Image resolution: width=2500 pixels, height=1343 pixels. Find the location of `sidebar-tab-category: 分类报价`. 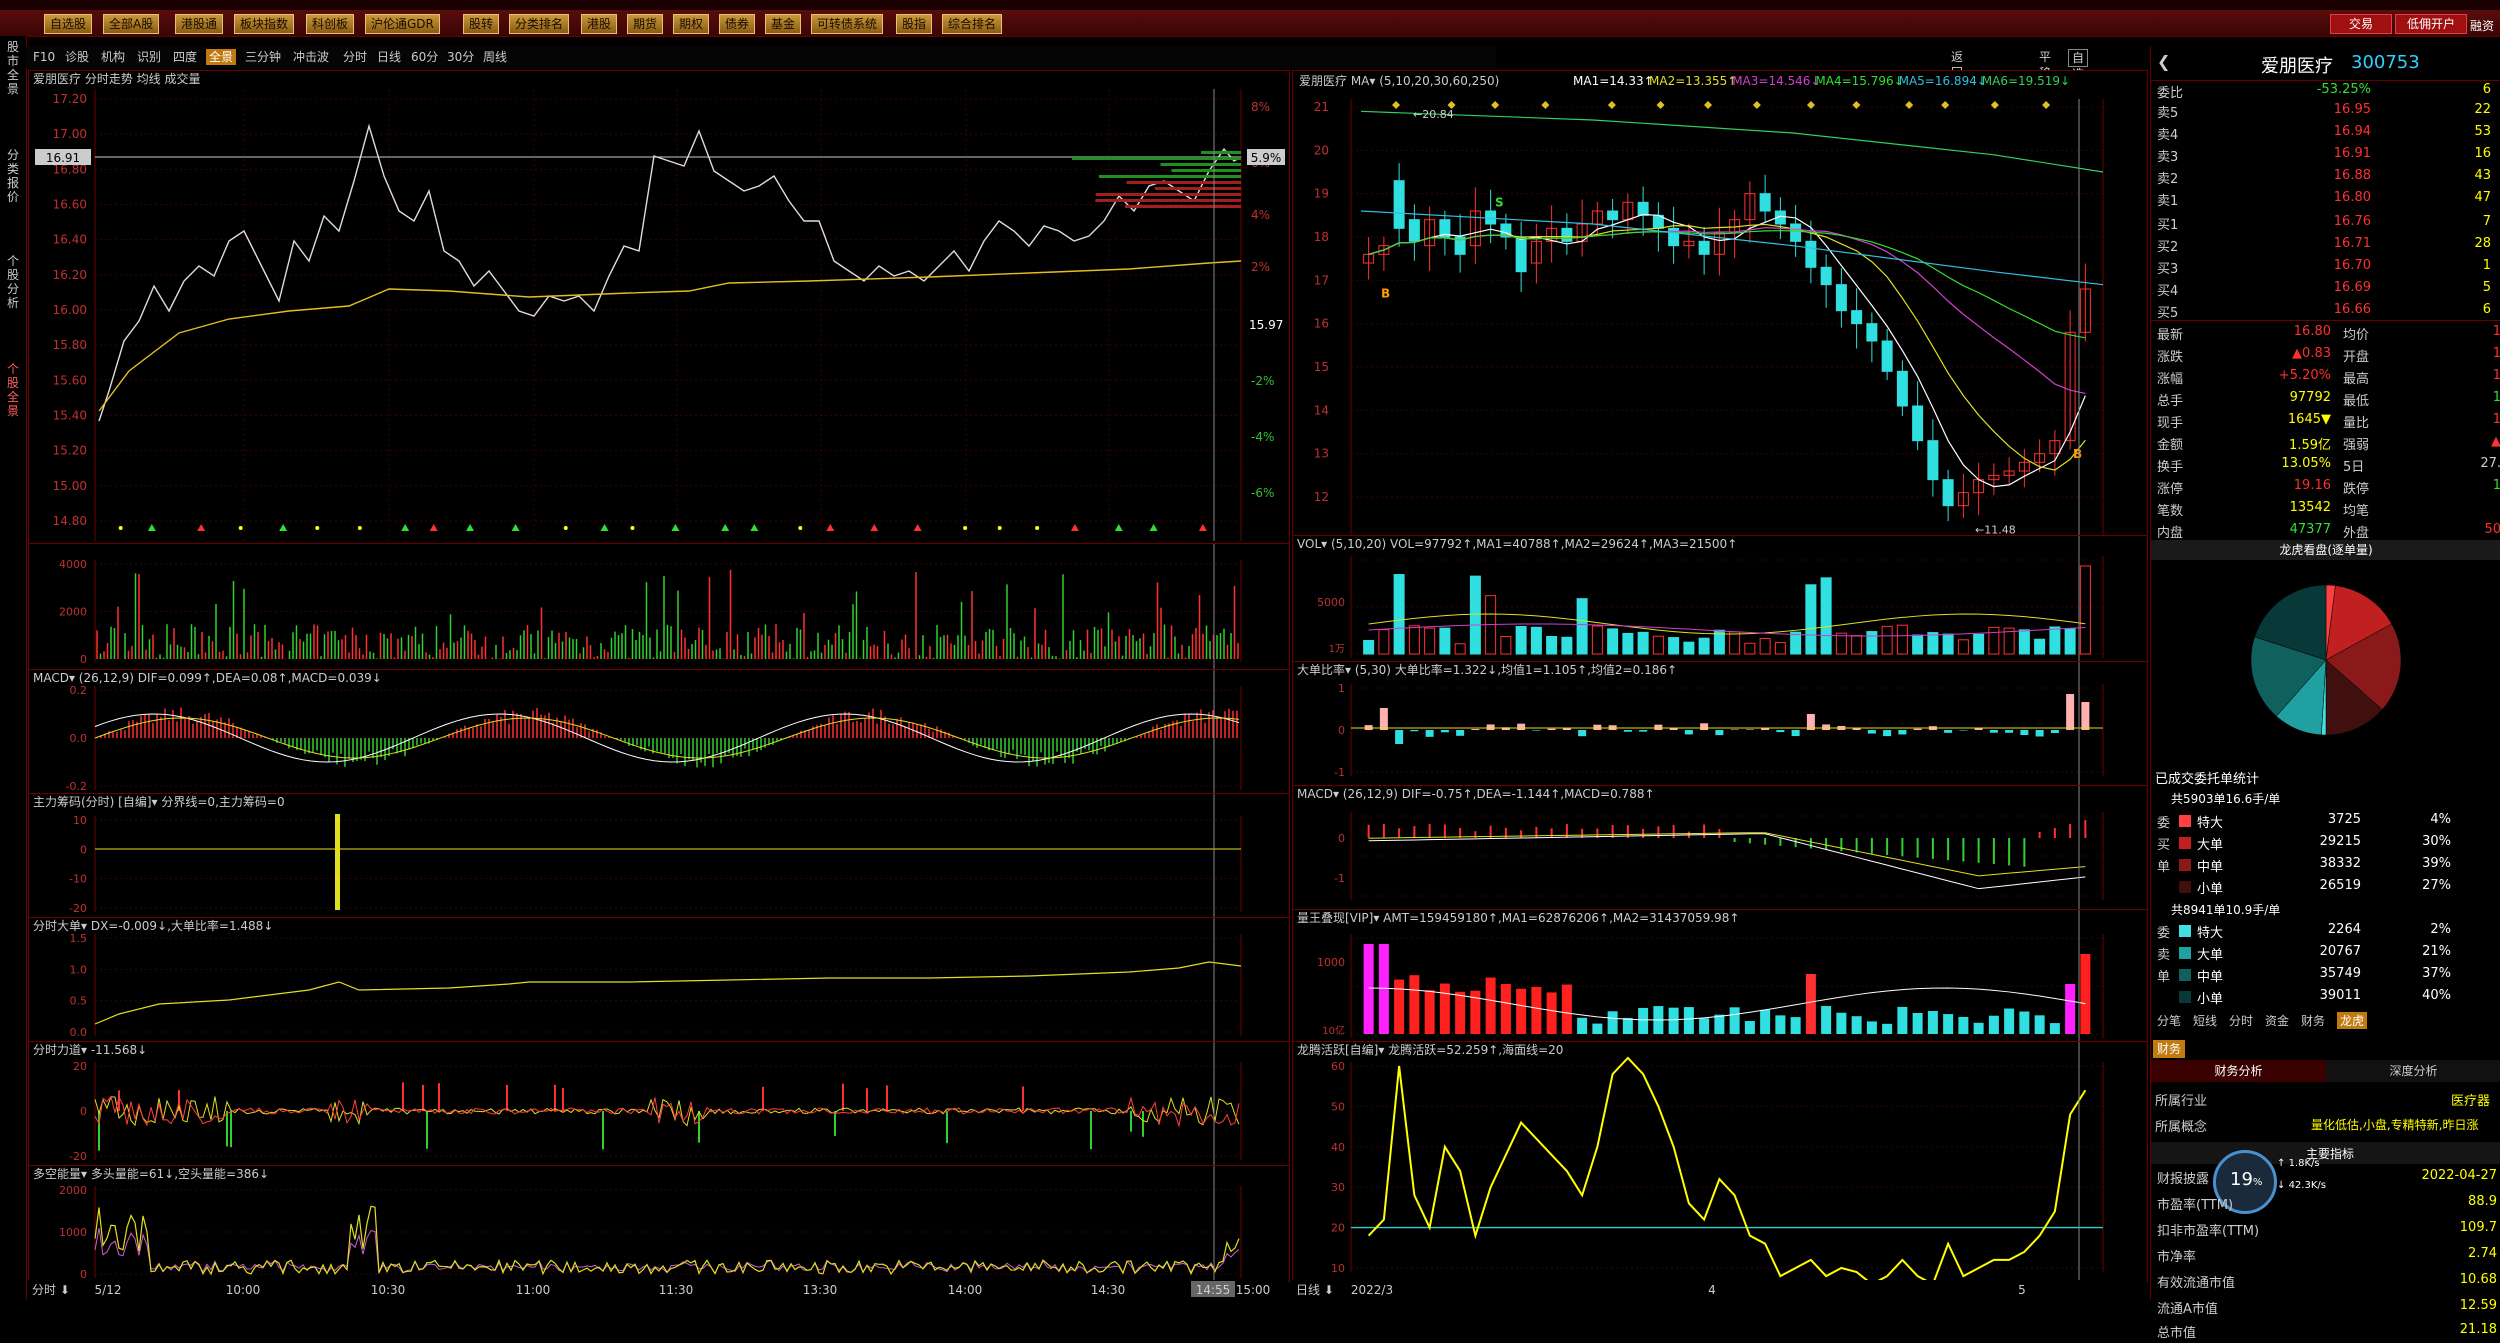

sidebar-tab-category: 分类报价 is located at coordinates (13, 176).